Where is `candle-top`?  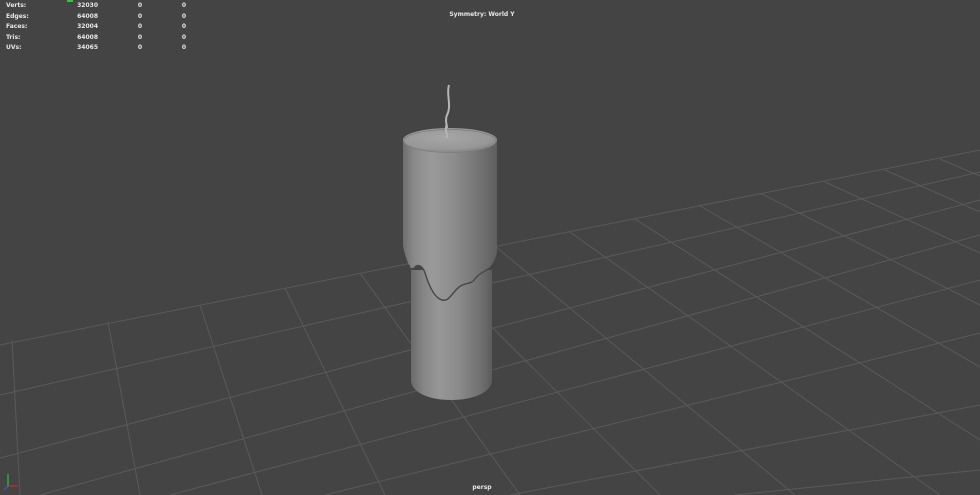
candle-top is located at coordinates (450, 140).